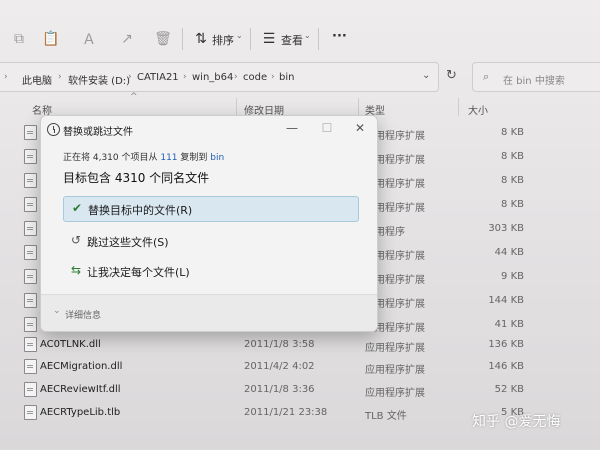 The width and height of the screenshot is (600, 450). Describe the element at coordinates (128, 242) in the screenshot. I see `skip-files-label: 跳过这些文件(S)` at that location.